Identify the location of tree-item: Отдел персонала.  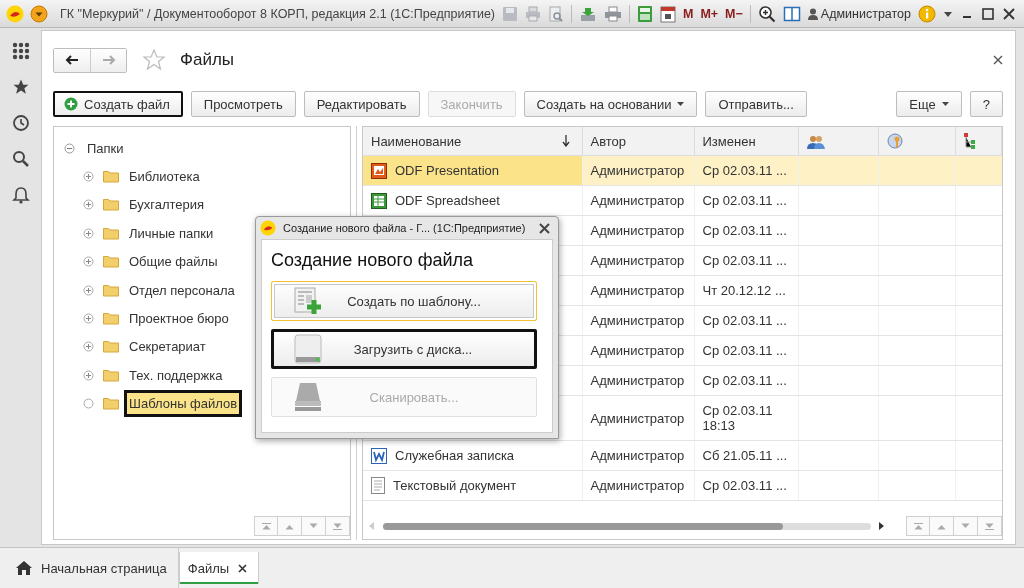
(182, 290).